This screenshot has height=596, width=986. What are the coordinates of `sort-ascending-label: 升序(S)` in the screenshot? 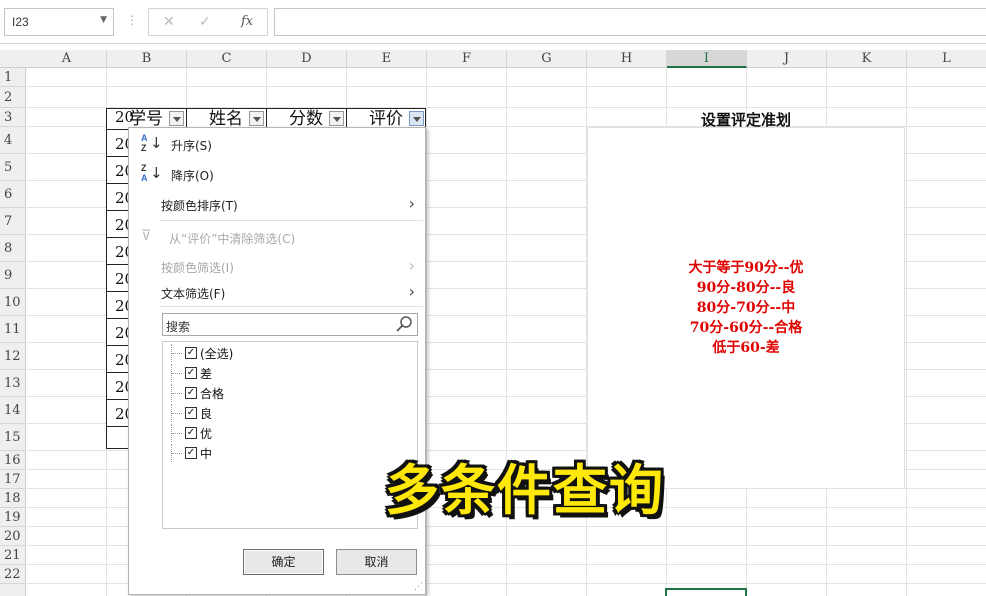 It's located at (191, 146).